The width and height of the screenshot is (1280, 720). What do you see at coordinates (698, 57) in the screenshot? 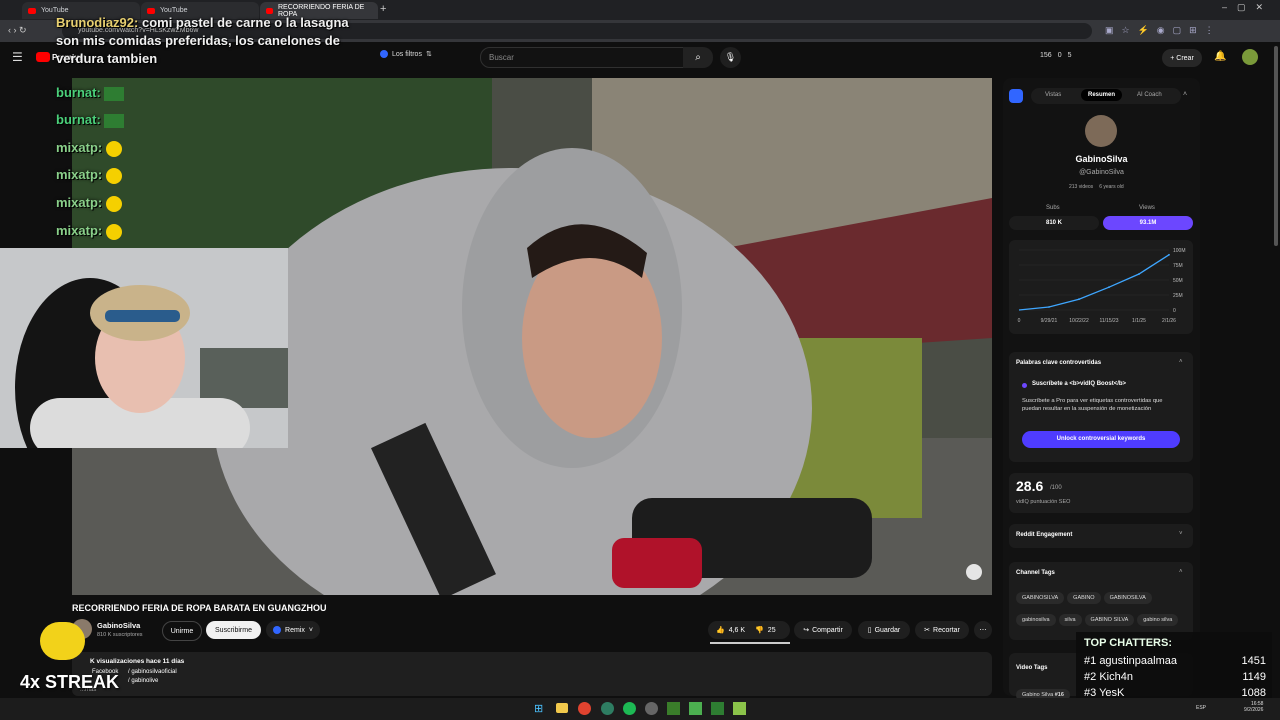
I see `search-icon: ⌕` at bounding box center [698, 57].